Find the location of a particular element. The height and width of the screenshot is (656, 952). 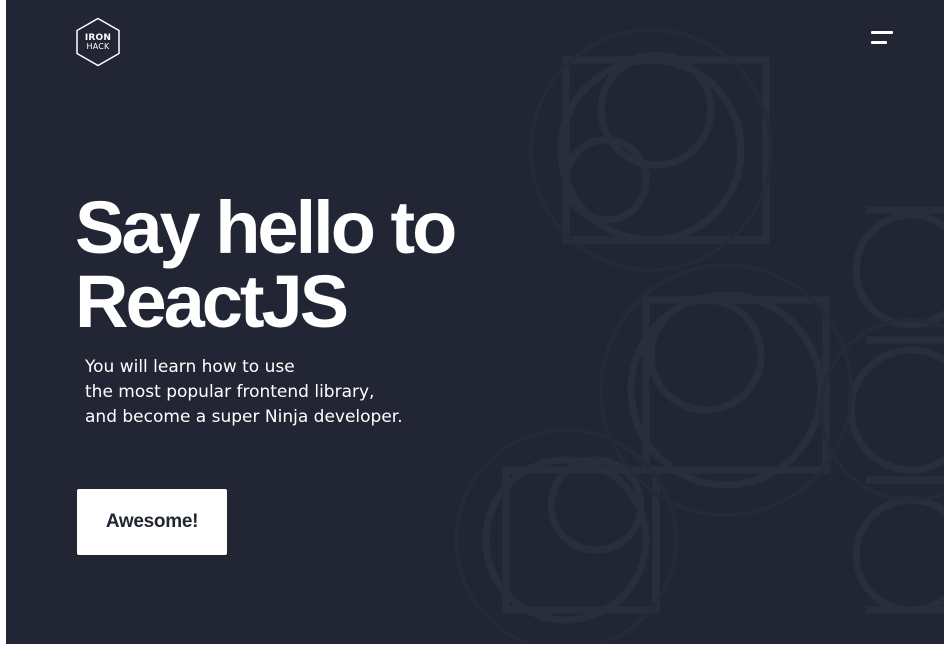

hamburger-menu-icon is located at coordinates (881, 39).